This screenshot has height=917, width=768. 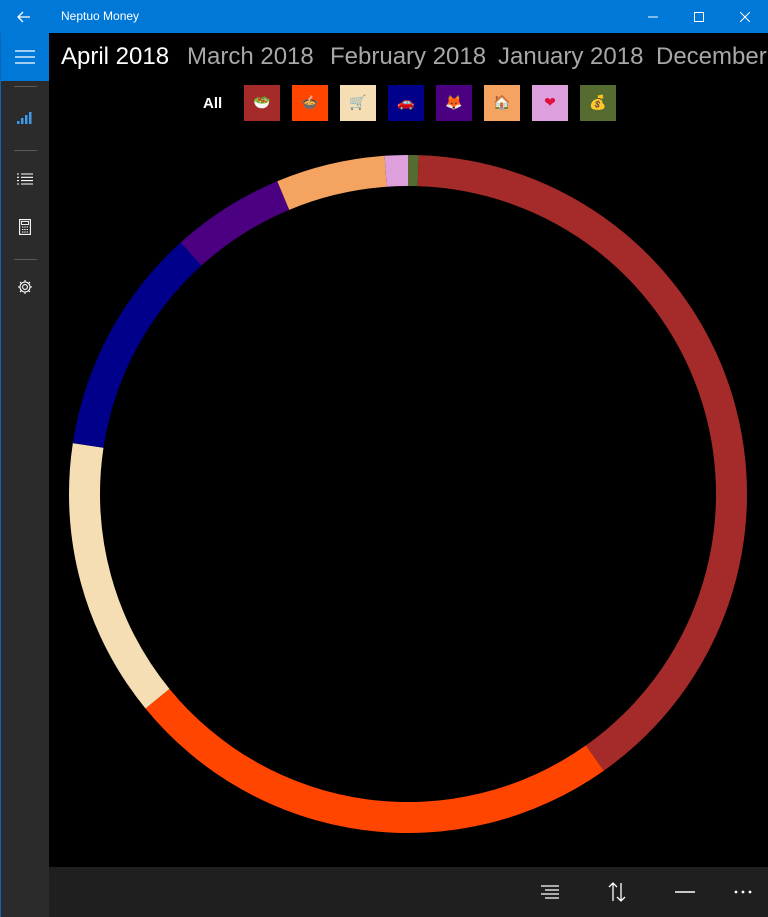 I want to click on command-bar, so click(x=408, y=892).